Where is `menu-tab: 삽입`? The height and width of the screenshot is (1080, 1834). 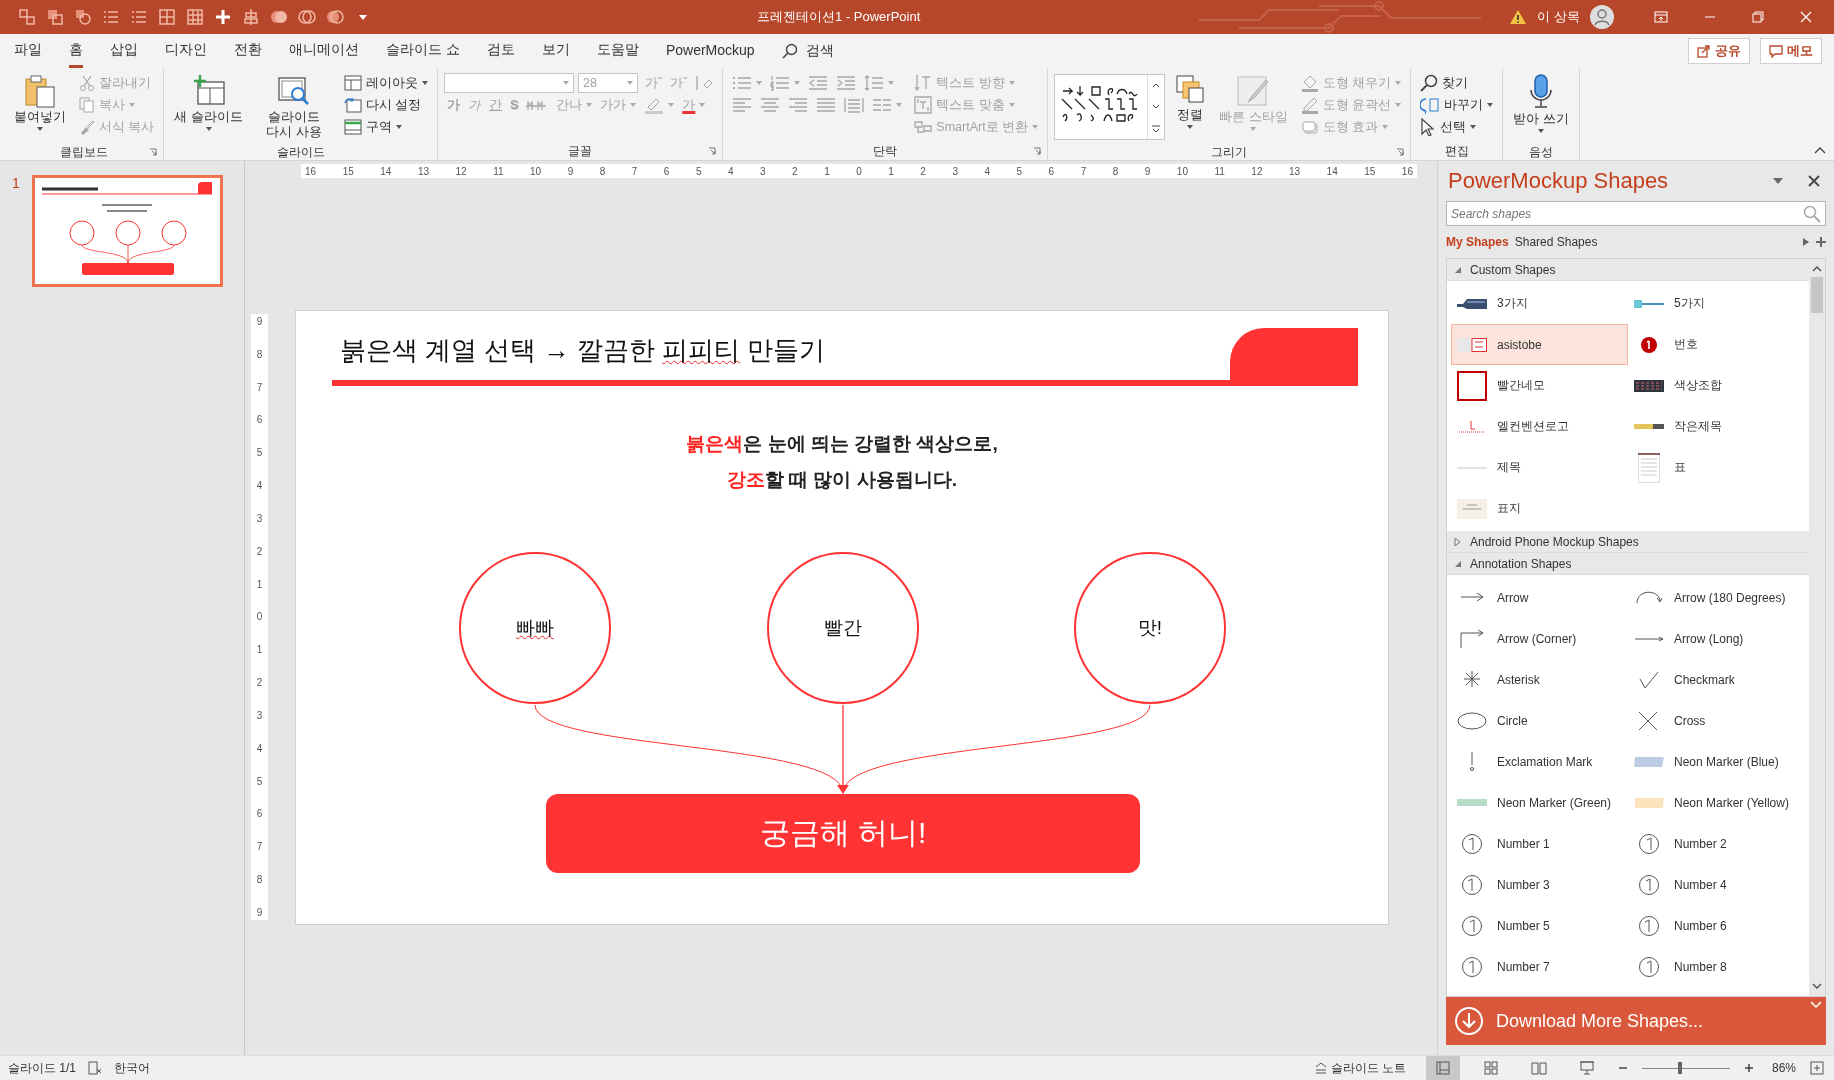
menu-tab: 삽입 is located at coordinates (124, 51).